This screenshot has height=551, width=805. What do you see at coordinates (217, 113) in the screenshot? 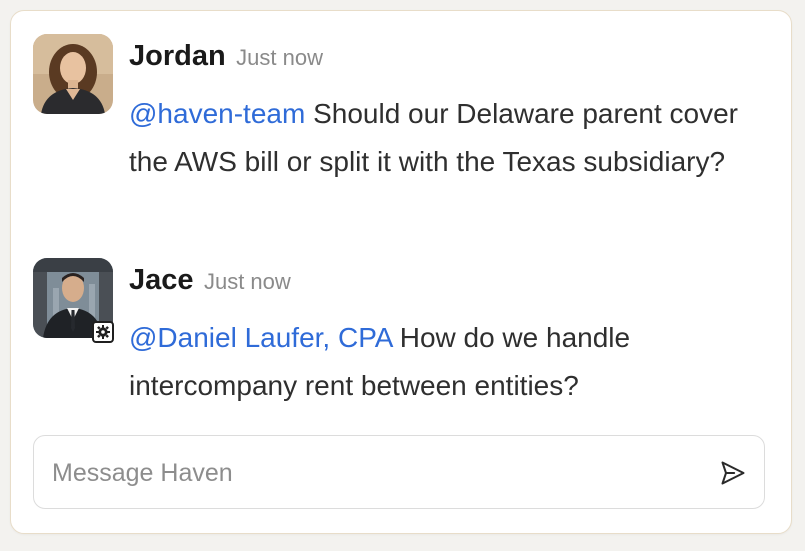
I see `mention-link: @haven-team` at bounding box center [217, 113].